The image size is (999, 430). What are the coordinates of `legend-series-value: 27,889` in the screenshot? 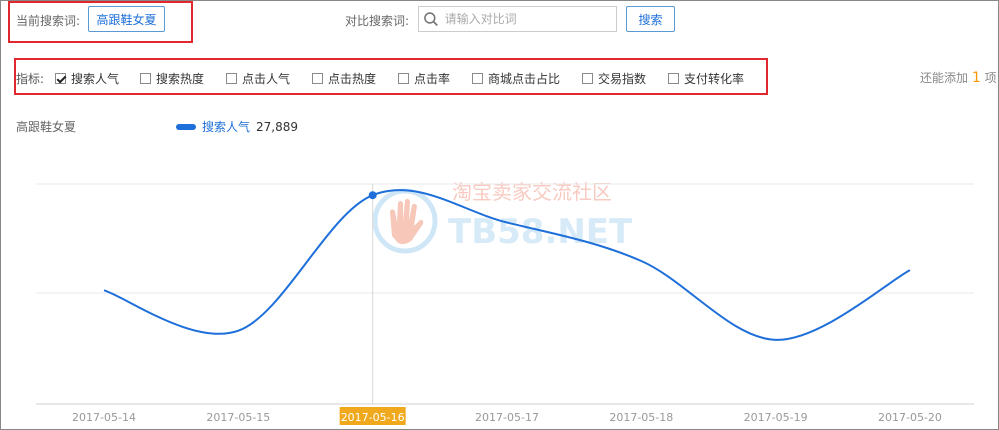 It's located at (277, 126).